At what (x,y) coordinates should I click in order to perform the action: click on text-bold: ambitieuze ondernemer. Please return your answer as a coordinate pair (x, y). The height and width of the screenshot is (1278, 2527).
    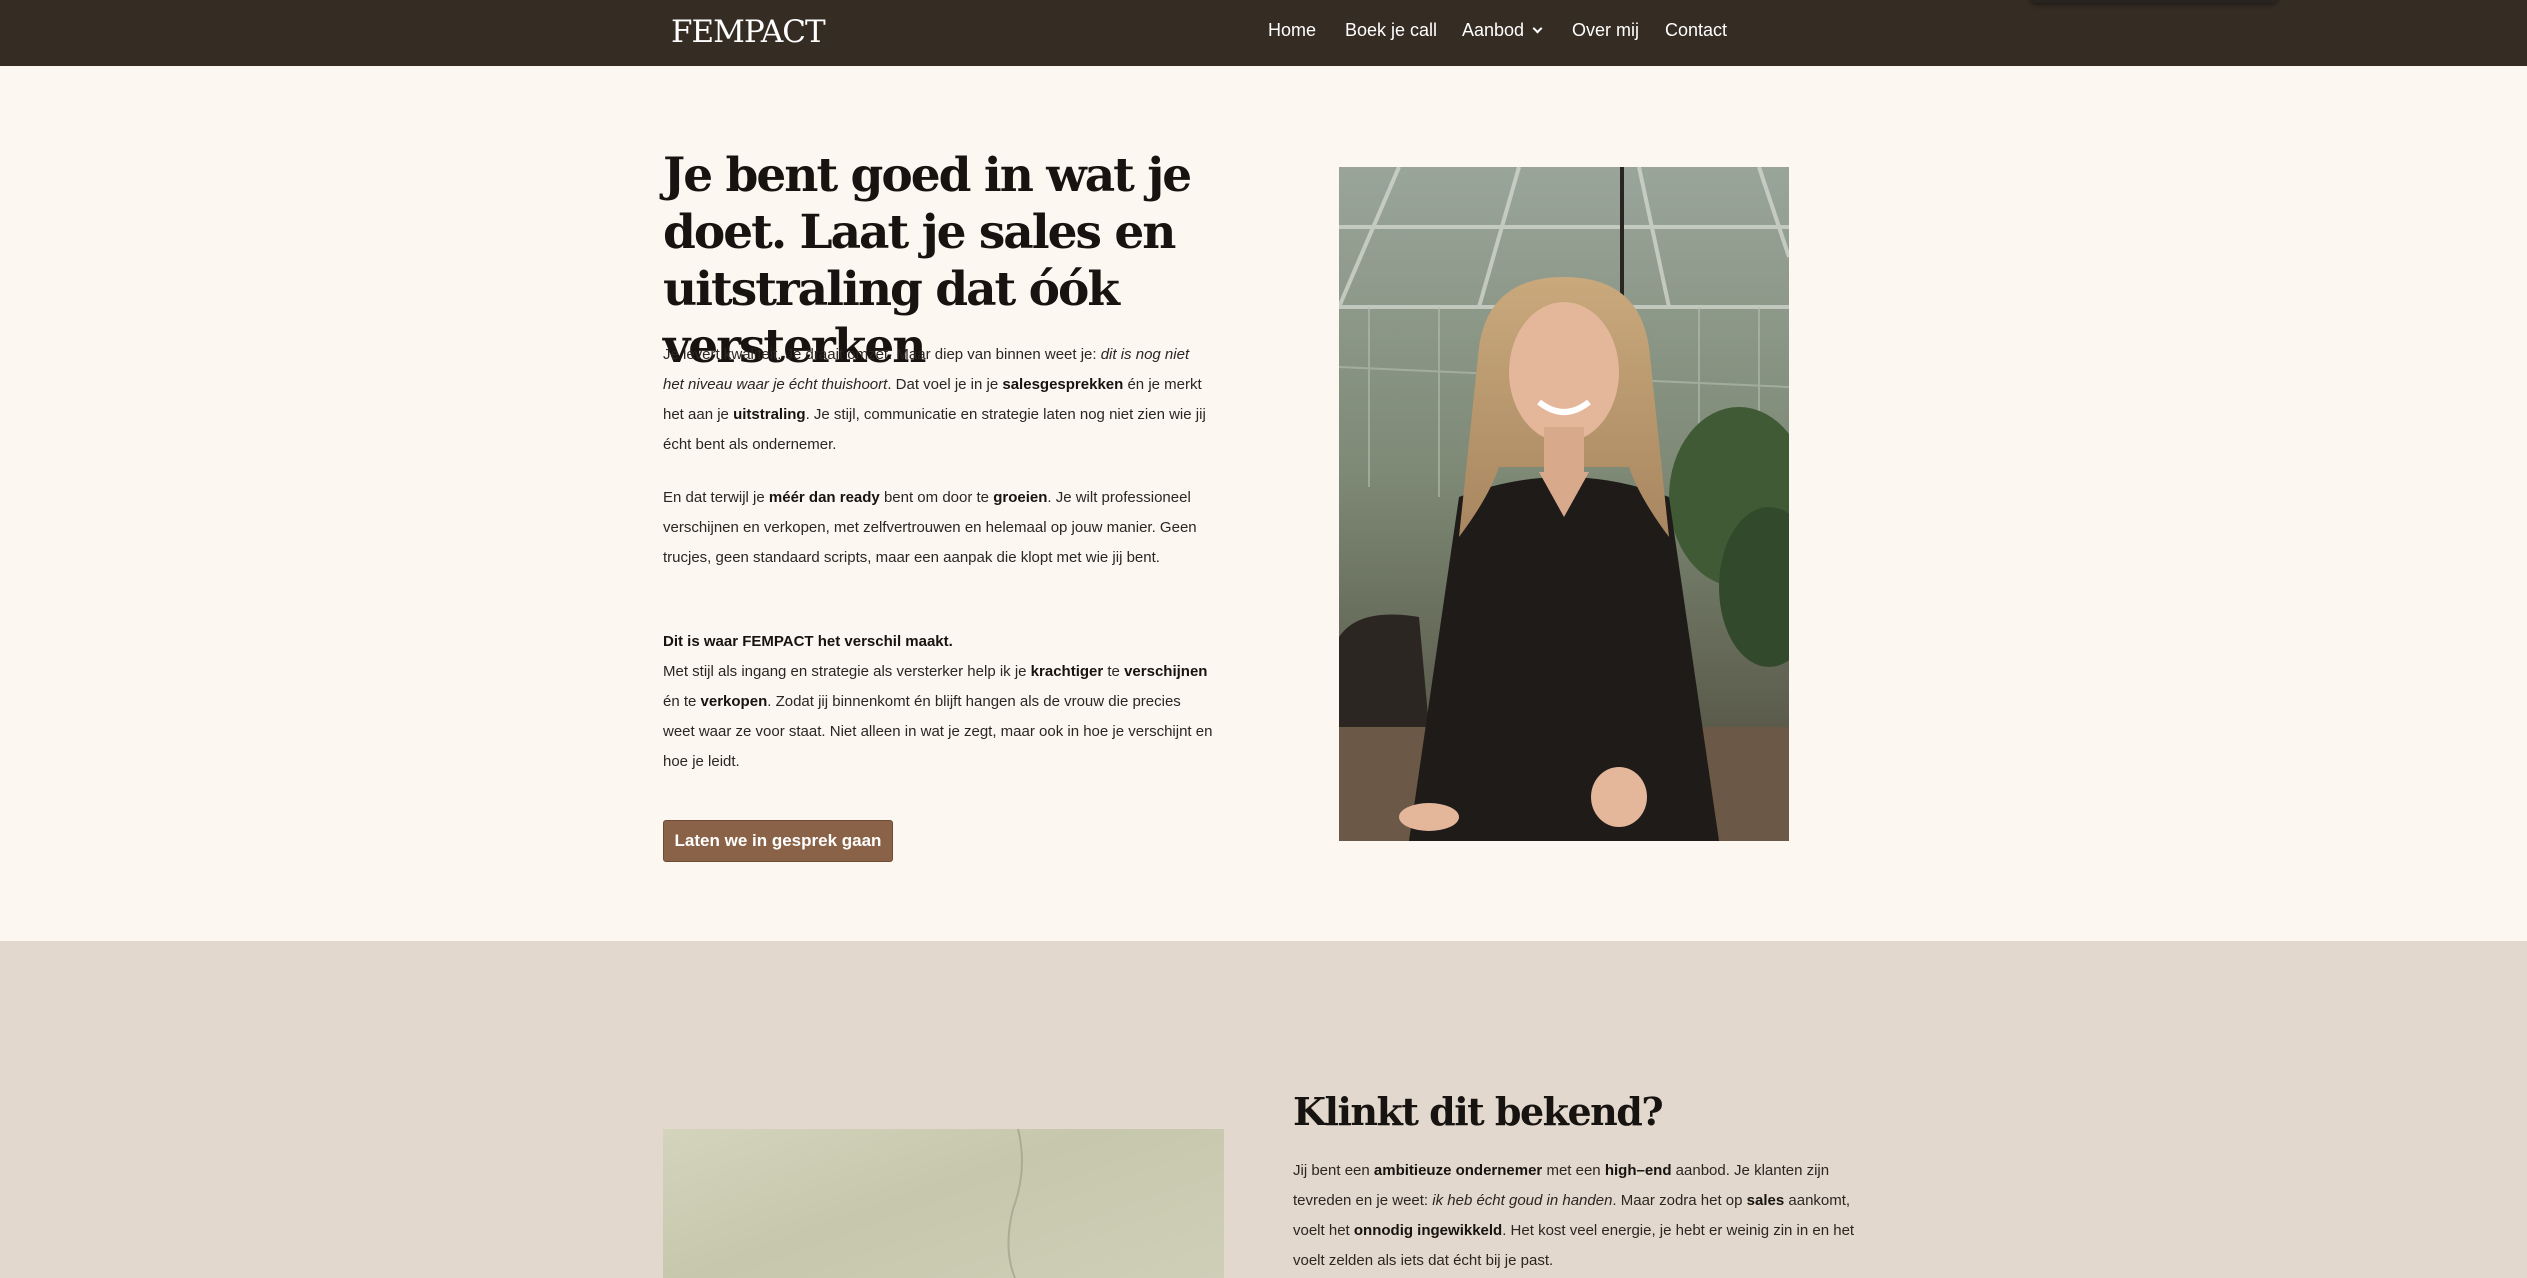
    Looking at the image, I should click on (1458, 1170).